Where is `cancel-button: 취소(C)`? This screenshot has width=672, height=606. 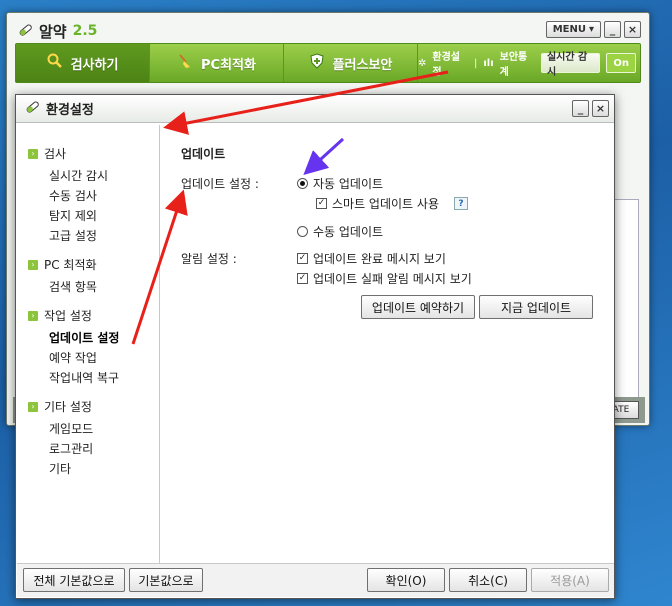
cancel-button: 취소(C) is located at coordinates (488, 580).